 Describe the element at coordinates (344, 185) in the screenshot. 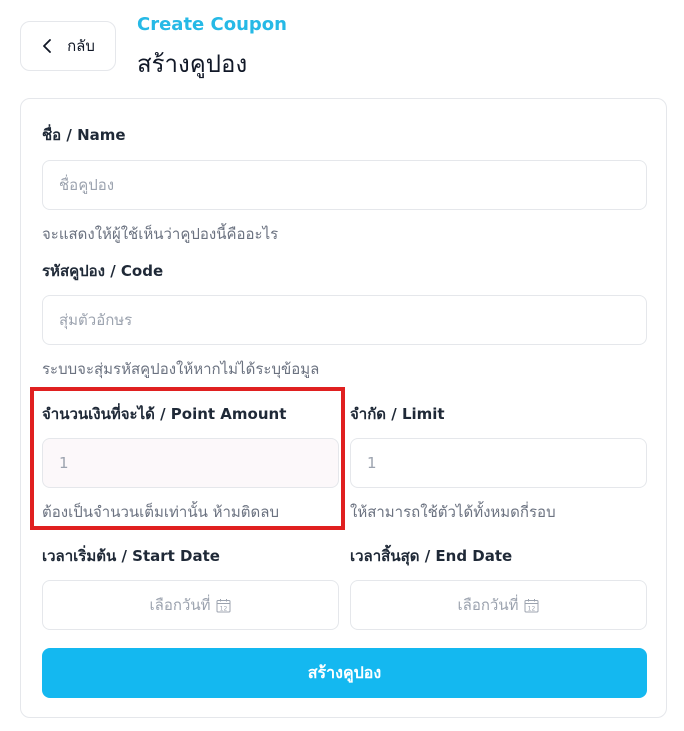

I see `name-input` at that location.